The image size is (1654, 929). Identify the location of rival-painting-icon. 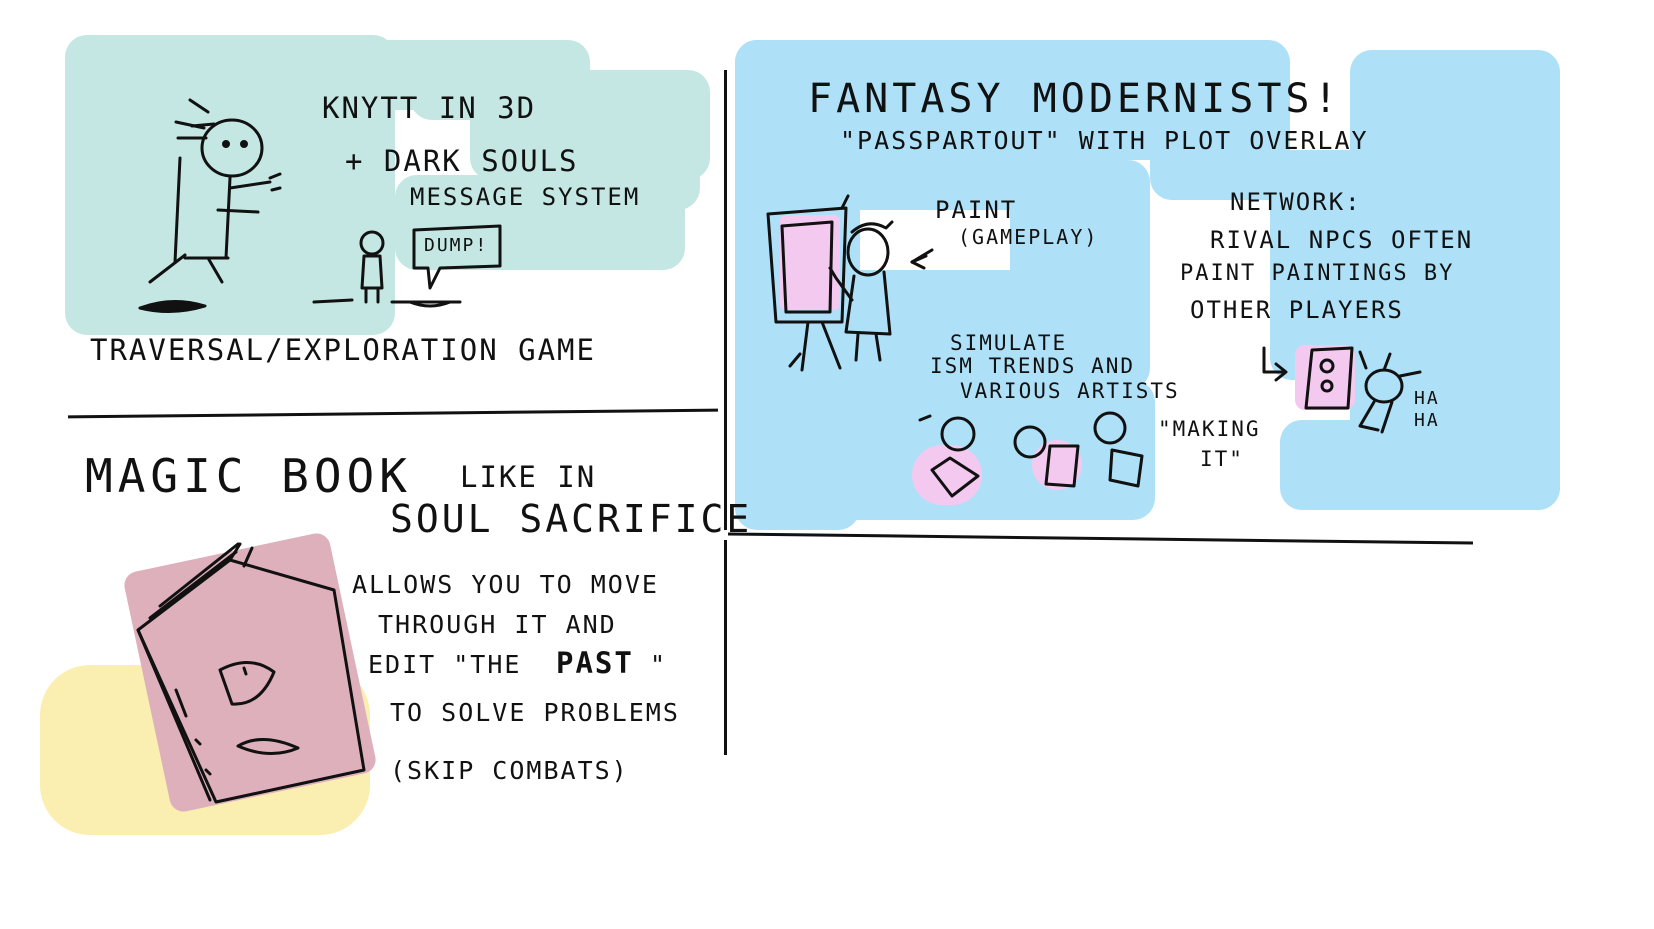
(1308, 378).